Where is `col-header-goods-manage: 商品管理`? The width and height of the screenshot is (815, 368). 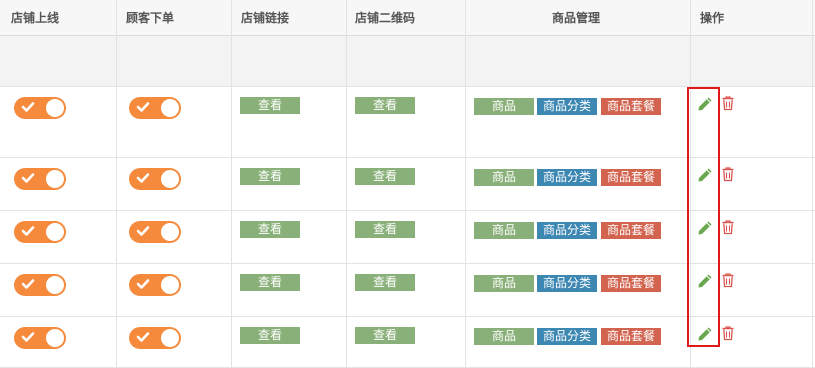 col-header-goods-manage: 商品管理 is located at coordinates (576, 18).